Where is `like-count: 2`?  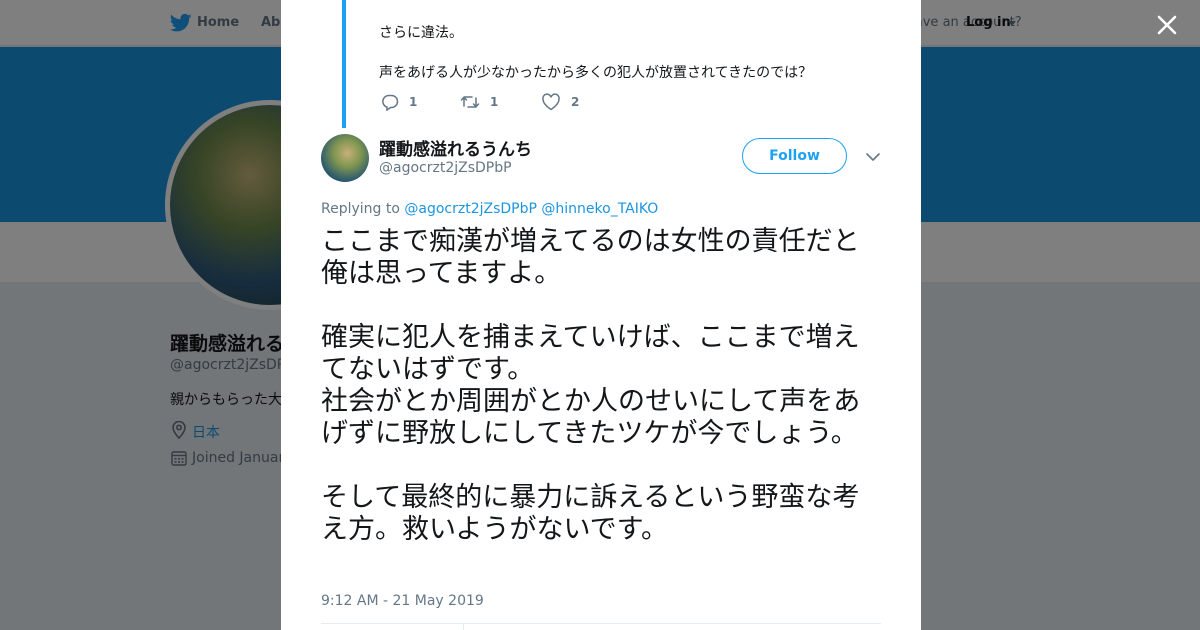
like-count: 2 is located at coordinates (575, 102).